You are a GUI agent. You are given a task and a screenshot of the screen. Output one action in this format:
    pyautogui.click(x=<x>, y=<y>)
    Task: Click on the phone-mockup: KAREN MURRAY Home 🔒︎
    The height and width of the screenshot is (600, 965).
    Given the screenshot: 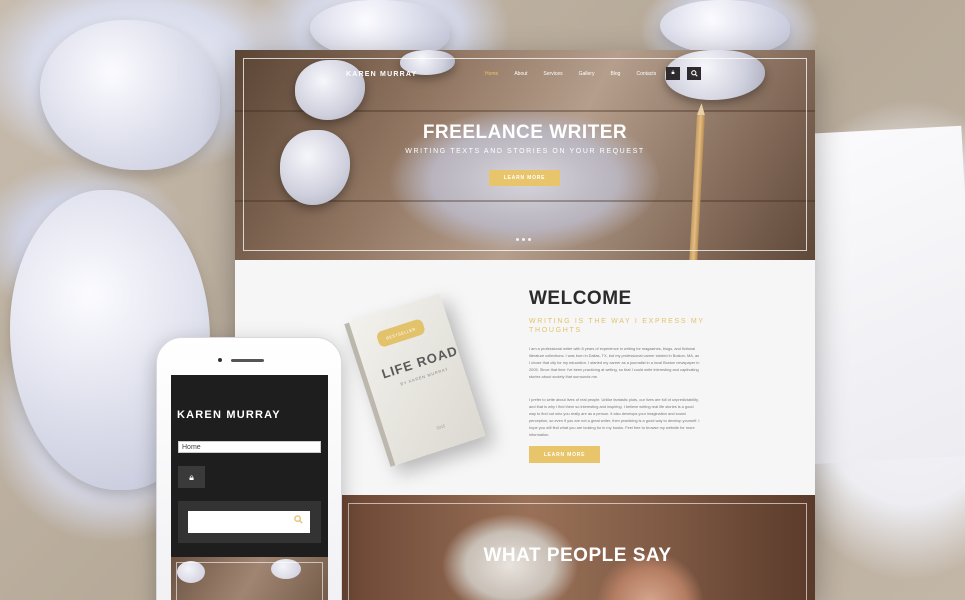 What is the action you would take?
    pyautogui.click(x=249, y=468)
    